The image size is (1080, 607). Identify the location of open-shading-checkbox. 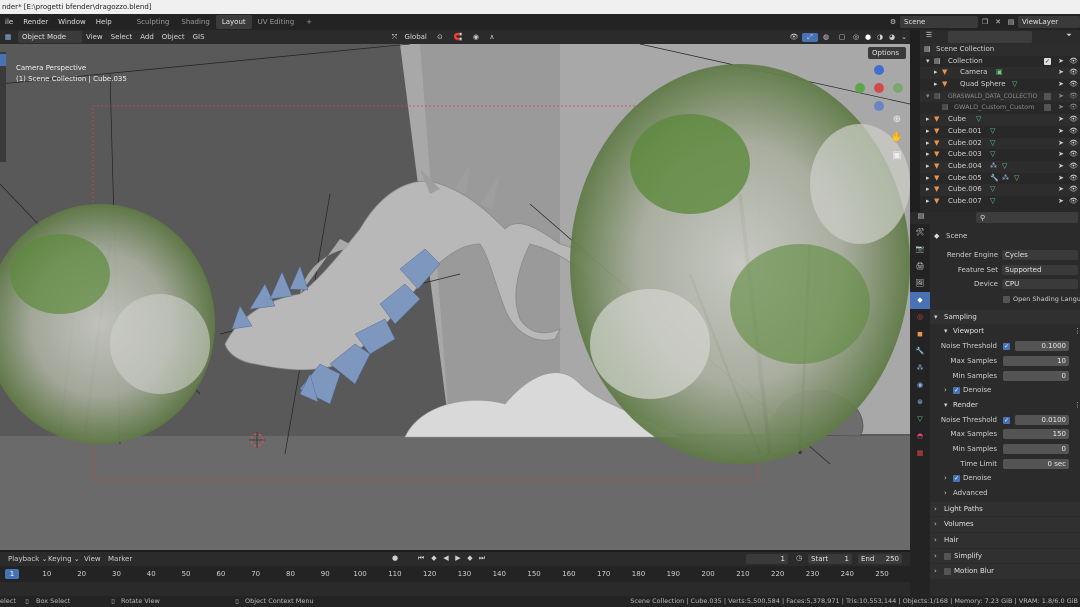
(1006, 300).